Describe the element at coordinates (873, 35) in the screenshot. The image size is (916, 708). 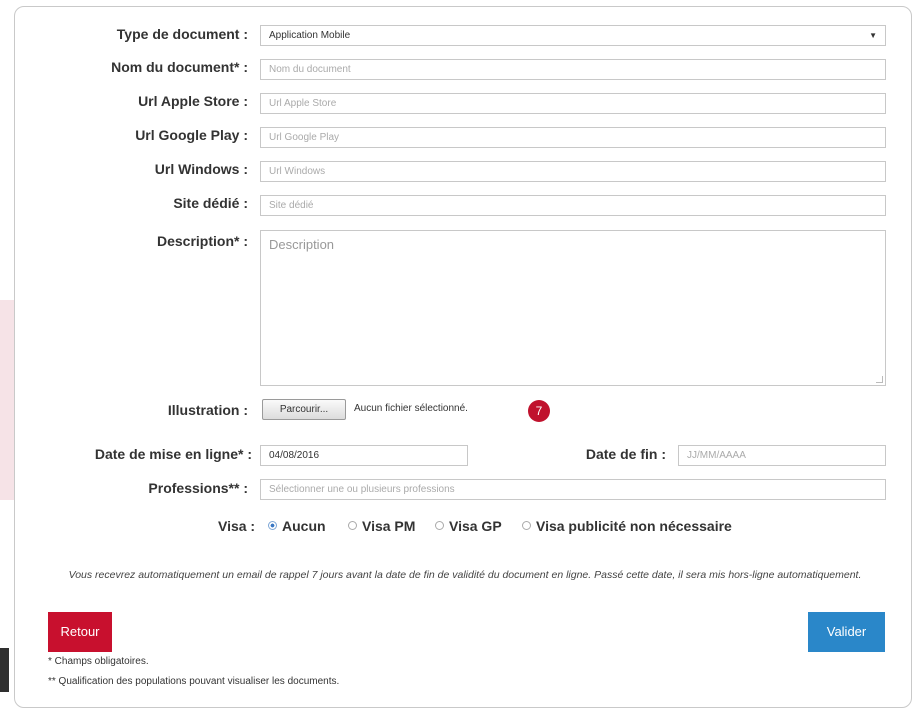
I see `caret-down-icon: ▼` at that location.